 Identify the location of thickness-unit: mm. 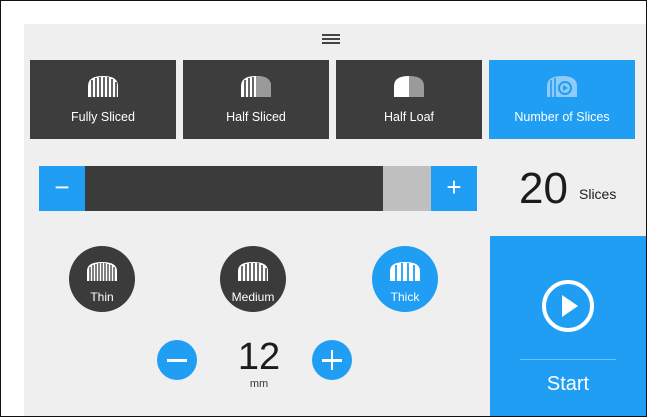
(259, 384).